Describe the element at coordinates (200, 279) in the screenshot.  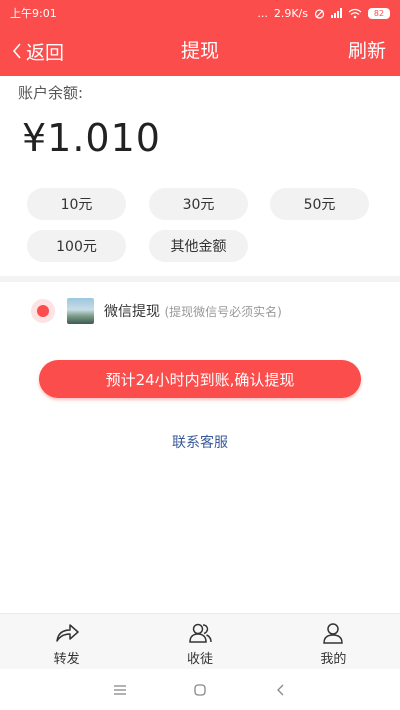
I see `section-divider` at that location.